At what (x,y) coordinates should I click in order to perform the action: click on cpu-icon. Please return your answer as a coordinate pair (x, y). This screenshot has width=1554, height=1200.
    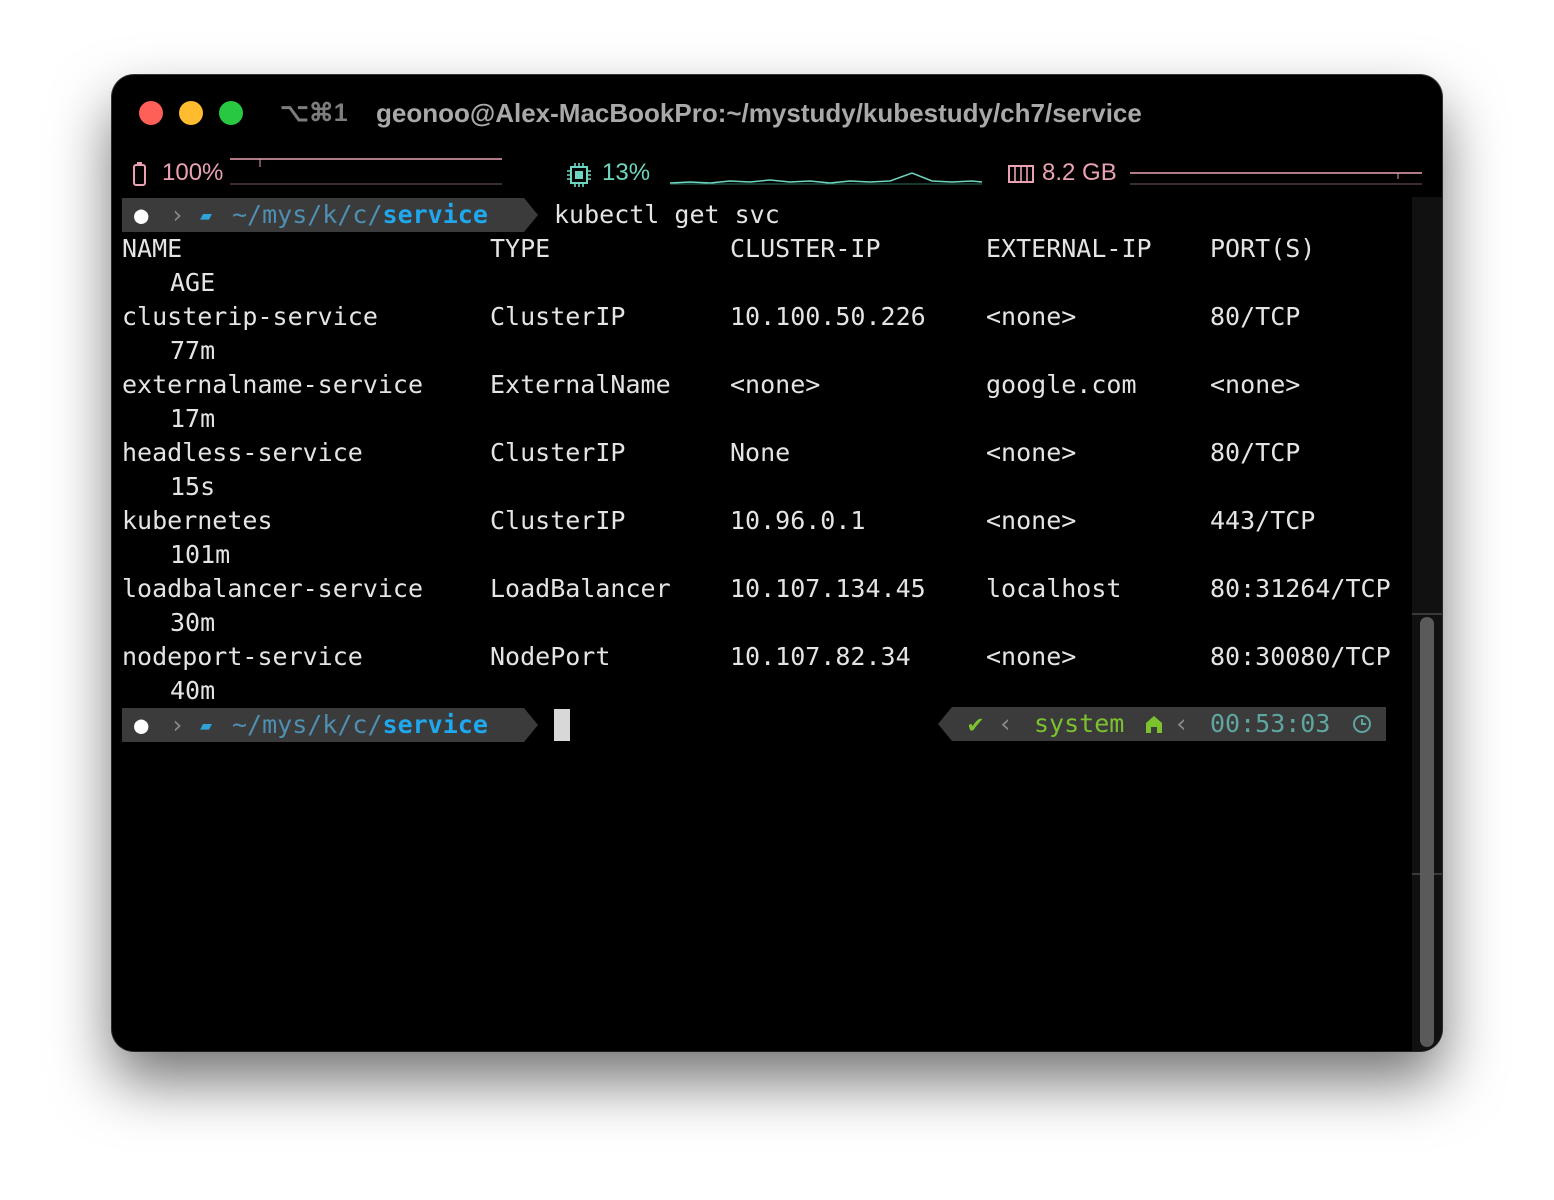
    Looking at the image, I should click on (579, 175).